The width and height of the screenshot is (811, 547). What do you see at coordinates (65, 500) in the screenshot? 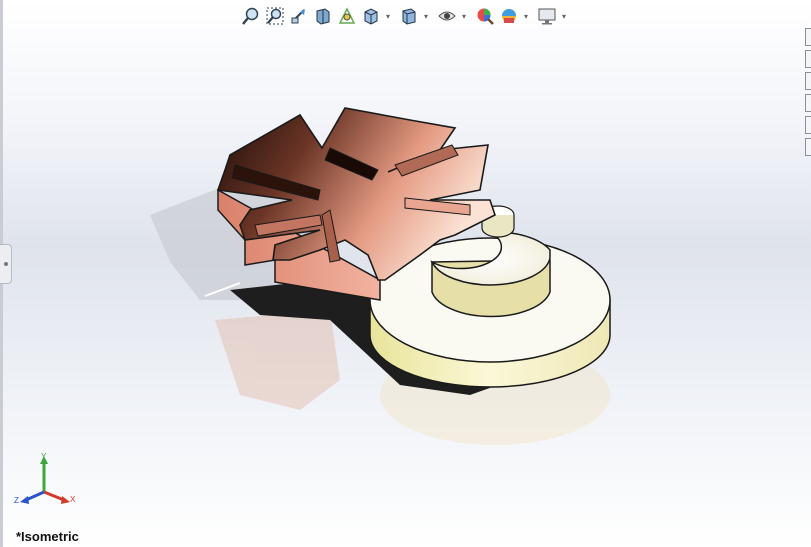
I see `x-axis-arrow-icon` at bounding box center [65, 500].